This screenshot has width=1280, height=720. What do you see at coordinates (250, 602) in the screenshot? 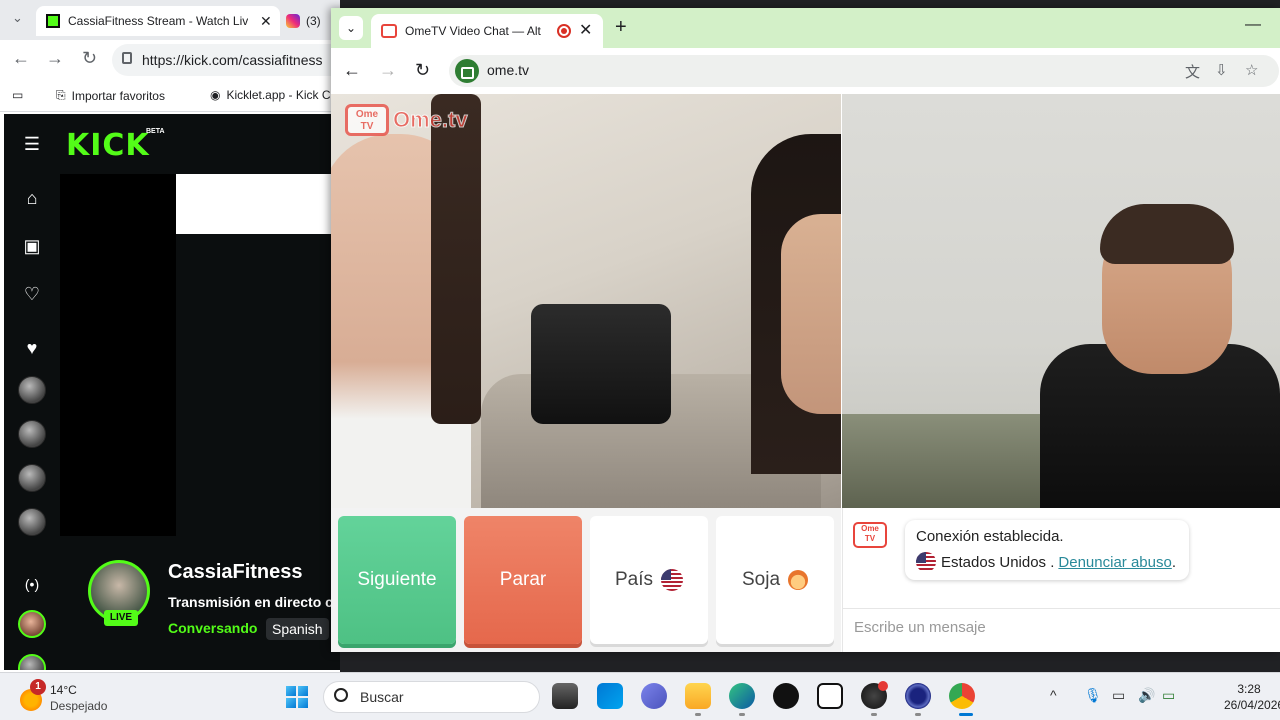
I see `stream-title: Transmisión en directo c` at bounding box center [250, 602].